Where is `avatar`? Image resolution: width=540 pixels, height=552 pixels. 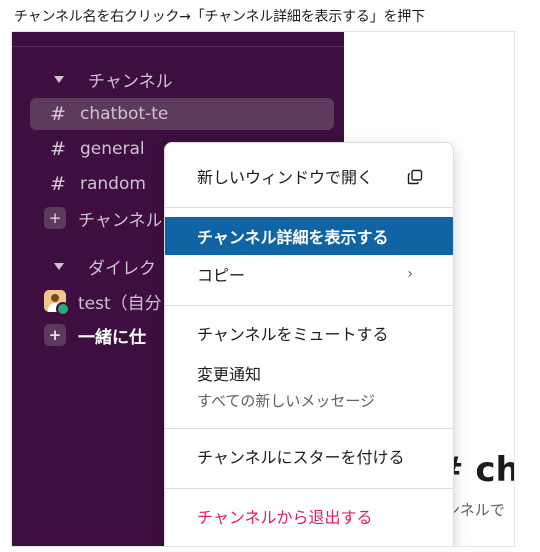
avatar is located at coordinates (57, 303).